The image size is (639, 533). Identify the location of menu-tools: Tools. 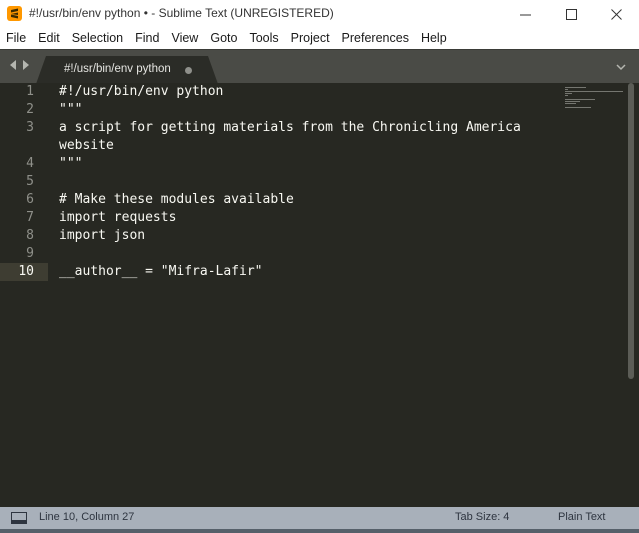
(263, 38).